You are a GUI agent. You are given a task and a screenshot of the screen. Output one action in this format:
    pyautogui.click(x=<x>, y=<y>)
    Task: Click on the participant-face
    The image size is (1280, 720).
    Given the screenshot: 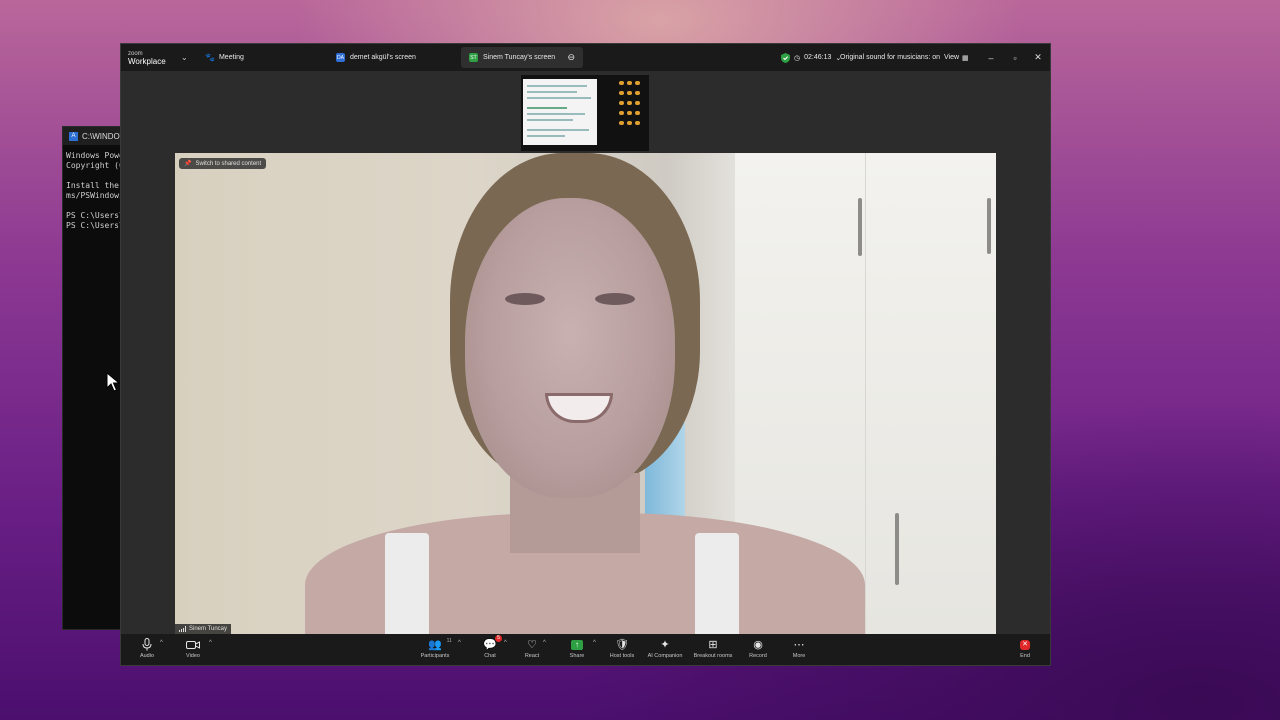 What is the action you would take?
    pyautogui.click(x=570, y=348)
    